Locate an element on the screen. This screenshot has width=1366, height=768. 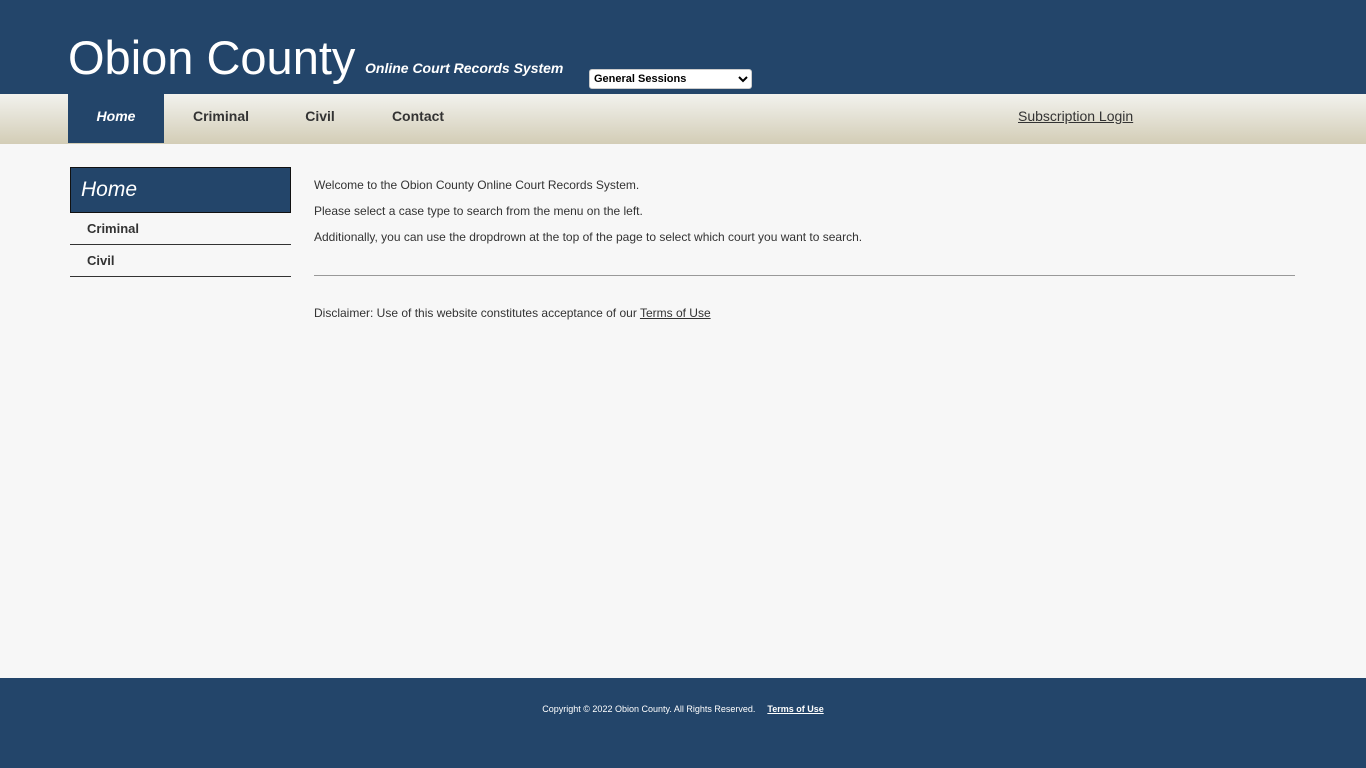
site-subtitle: Online Court Records System is located at coordinates (464, 68).